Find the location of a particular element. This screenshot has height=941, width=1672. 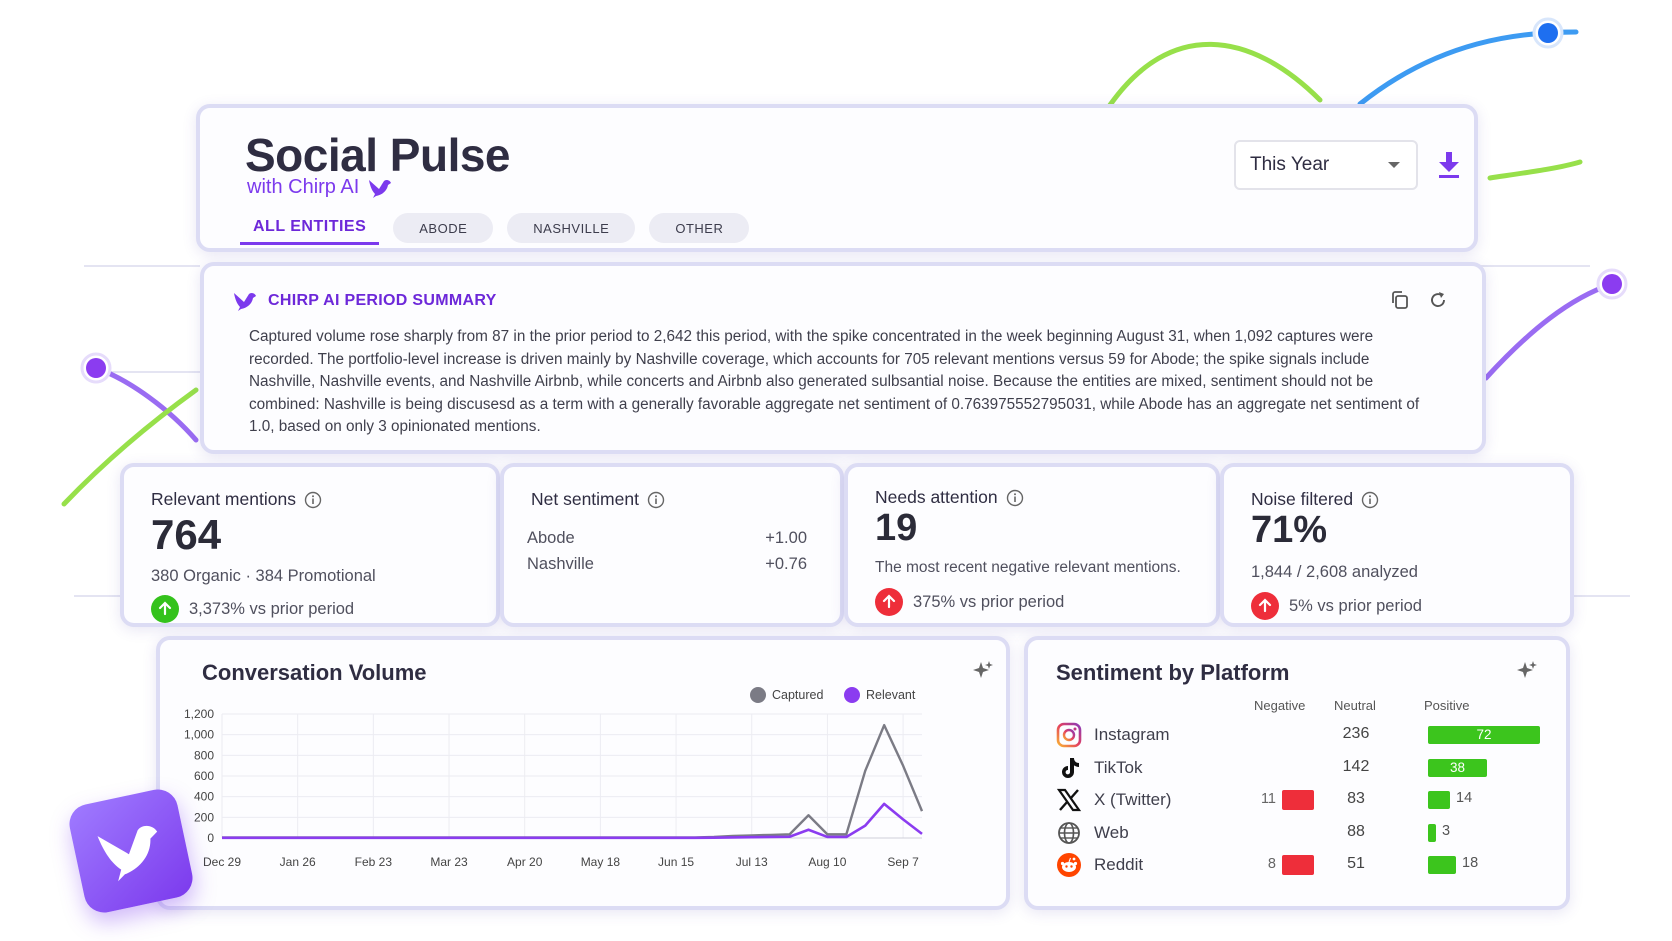

neutral-value: 88 is located at coordinates (1356, 831).